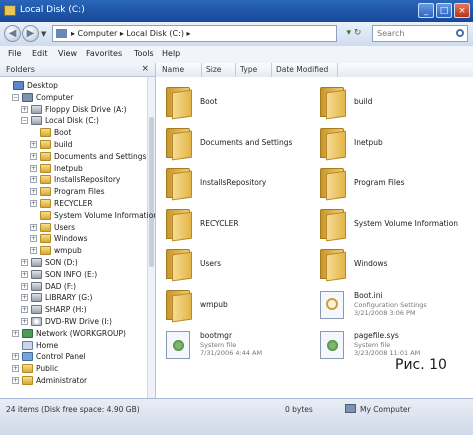  I want to click on close-pane-icon: ×, so click(145, 69).